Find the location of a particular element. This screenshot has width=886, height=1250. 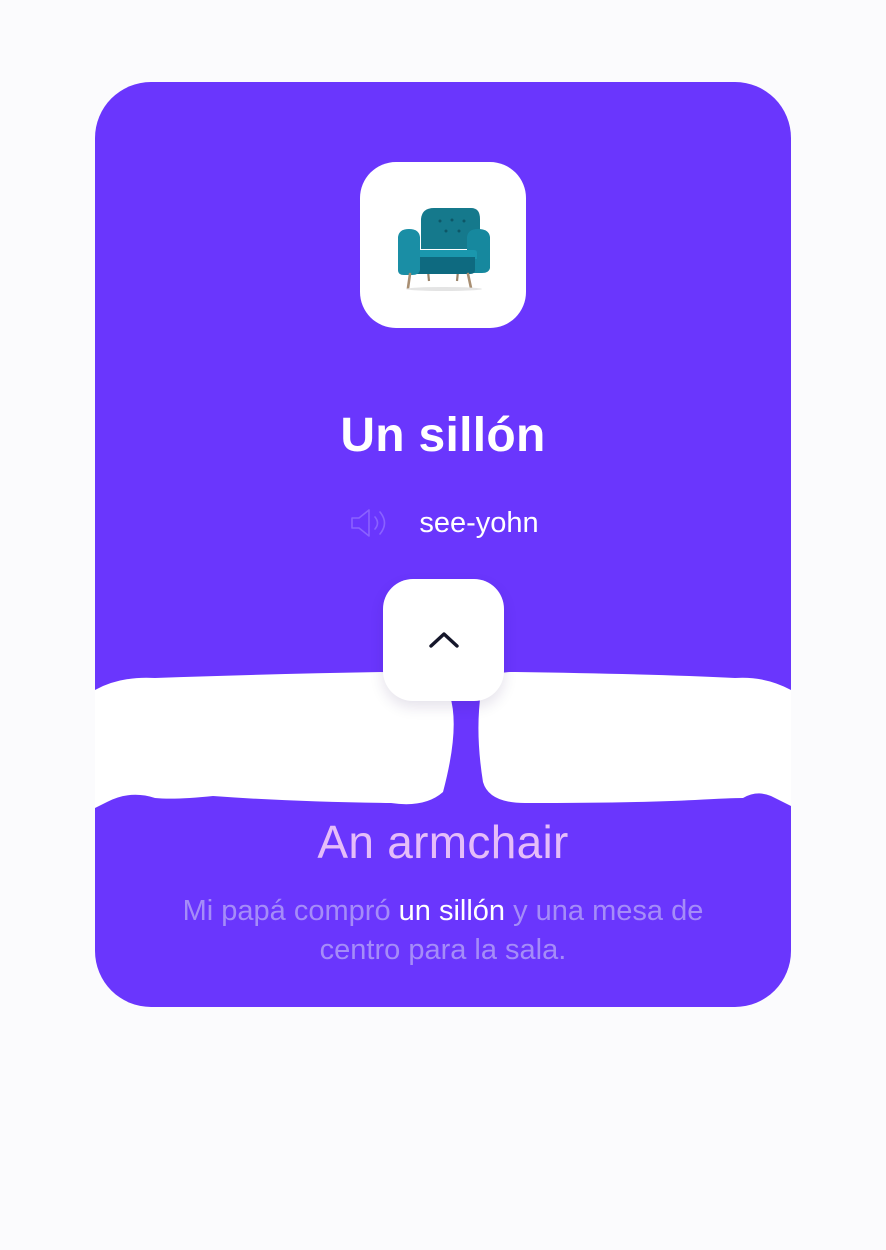

chevron-up-icon is located at coordinates (443, 640).